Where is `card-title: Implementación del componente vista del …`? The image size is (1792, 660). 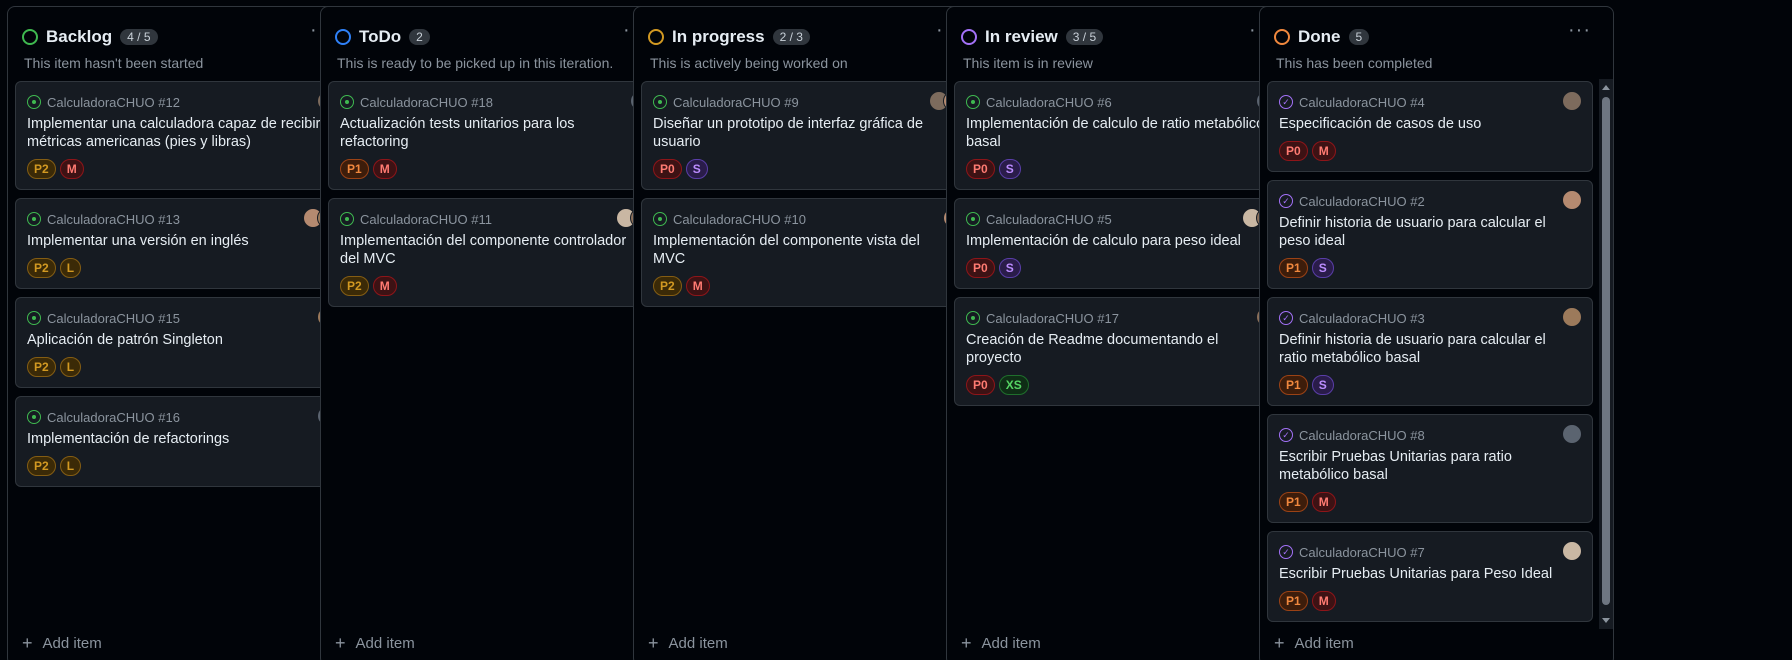
card-title: Implementación del componente vista del … is located at coordinates (807, 250).